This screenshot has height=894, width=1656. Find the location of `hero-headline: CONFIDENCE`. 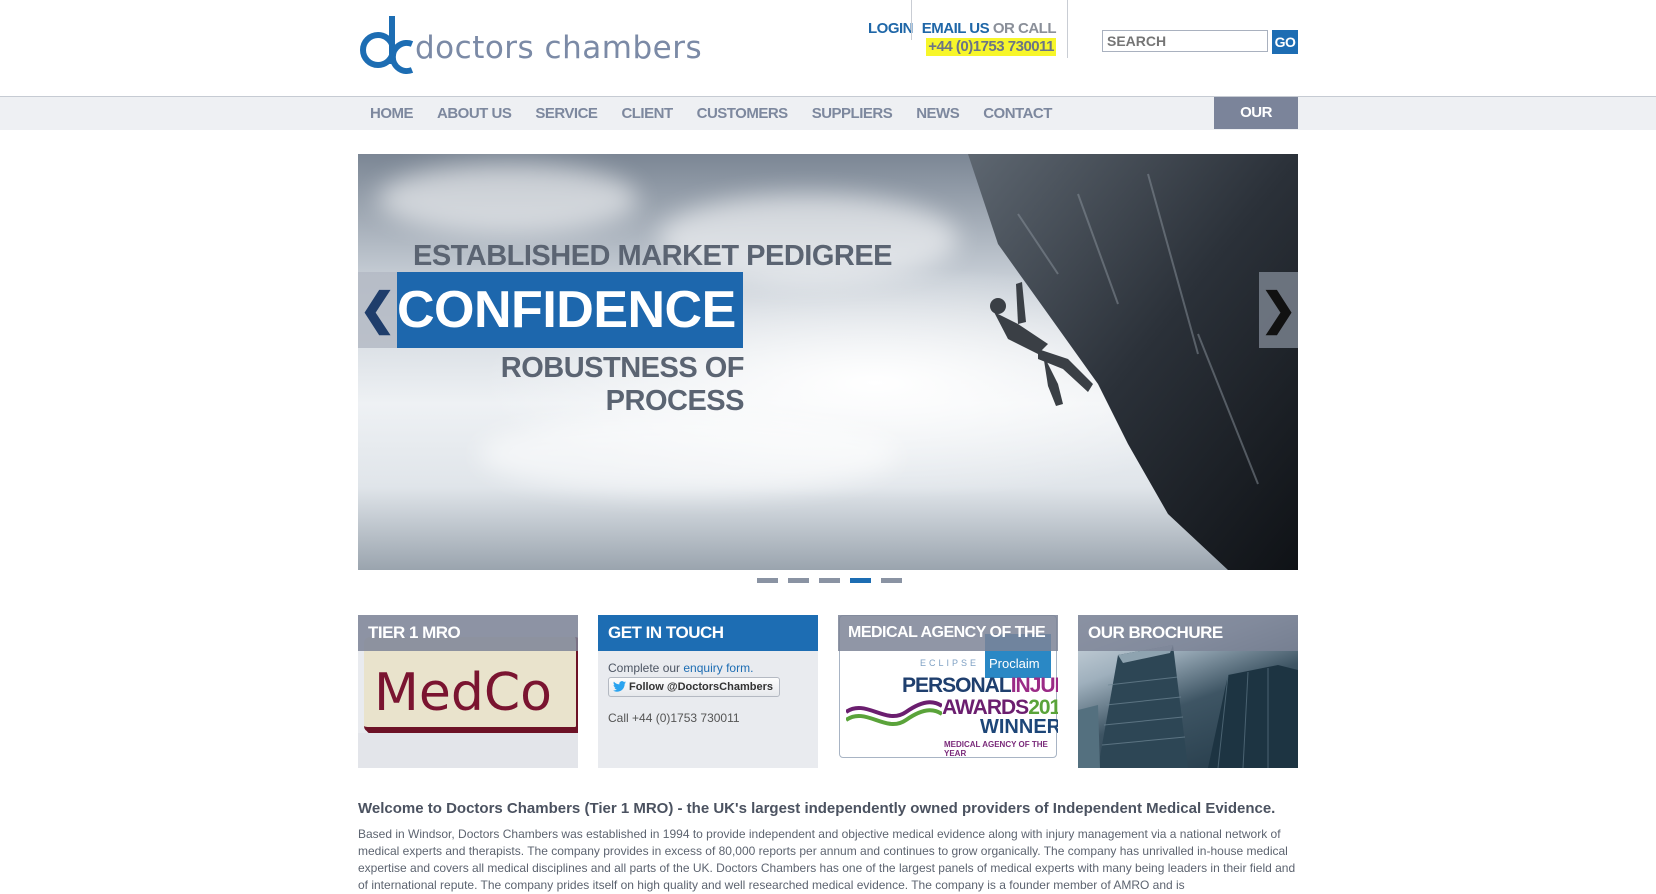

hero-headline: CONFIDENCE is located at coordinates (570, 310).